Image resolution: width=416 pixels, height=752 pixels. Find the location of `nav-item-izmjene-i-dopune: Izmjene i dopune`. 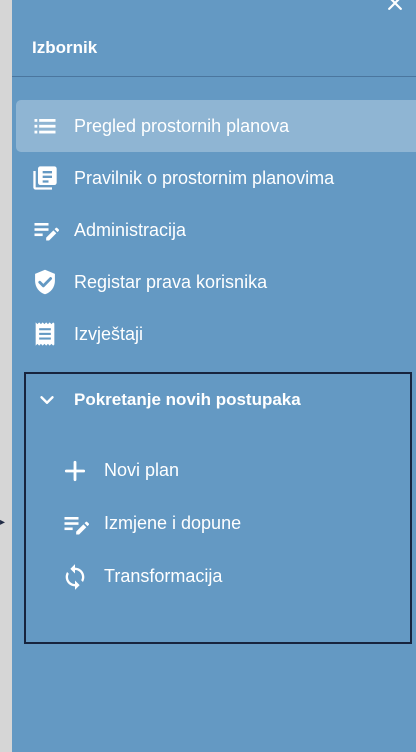

nav-item-izmjene-i-dopune: Izmjene i dopune is located at coordinates (218, 523).